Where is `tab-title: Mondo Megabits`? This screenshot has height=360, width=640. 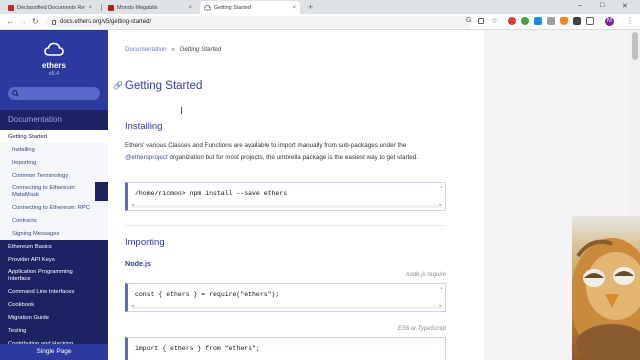
tab-title: Mondo Megabits is located at coordinates (137, 7).